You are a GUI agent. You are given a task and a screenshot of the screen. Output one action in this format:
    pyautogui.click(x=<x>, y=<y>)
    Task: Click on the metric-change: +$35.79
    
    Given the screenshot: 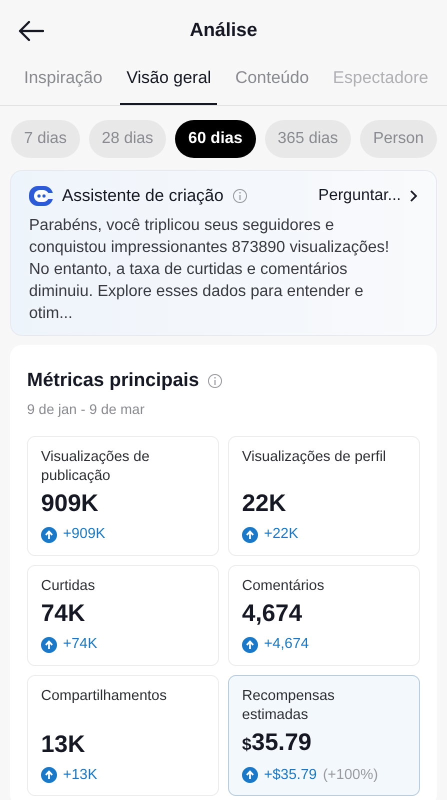 What is the action you would take?
    pyautogui.click(x=290, y=775)
    